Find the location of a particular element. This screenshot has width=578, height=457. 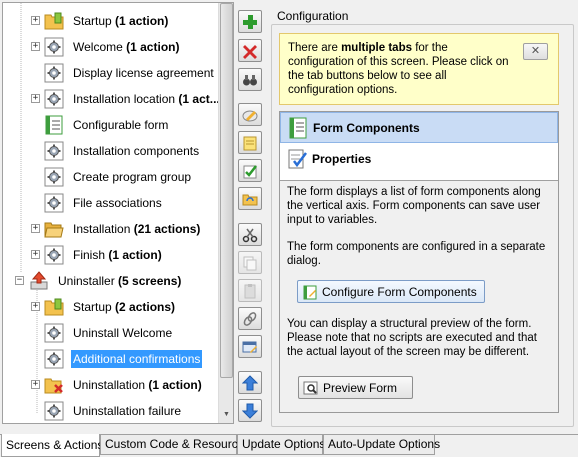

folder-delete-icon is located at coordinates (54, 385).